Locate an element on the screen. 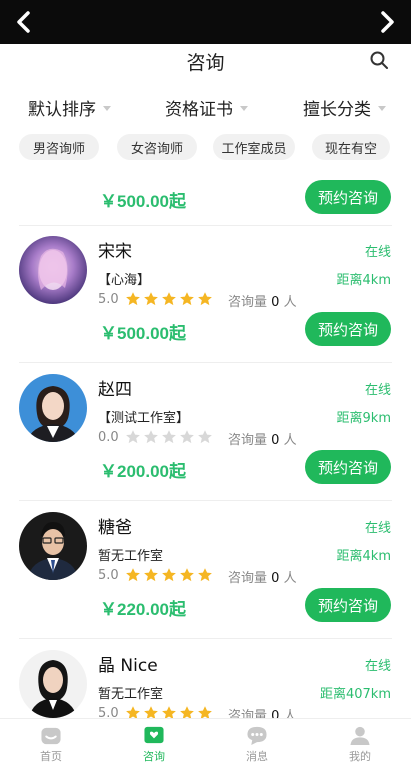  page-title: 咨询 is located at coordinates (205, 63).